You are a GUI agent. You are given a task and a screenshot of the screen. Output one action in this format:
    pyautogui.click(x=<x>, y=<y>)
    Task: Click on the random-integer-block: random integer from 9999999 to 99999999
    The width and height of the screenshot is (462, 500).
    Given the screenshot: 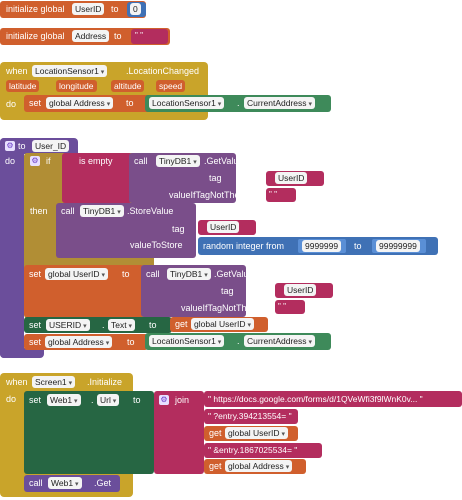 What is the action you would take?
    pyautogui.click(x=318, y=246)
    